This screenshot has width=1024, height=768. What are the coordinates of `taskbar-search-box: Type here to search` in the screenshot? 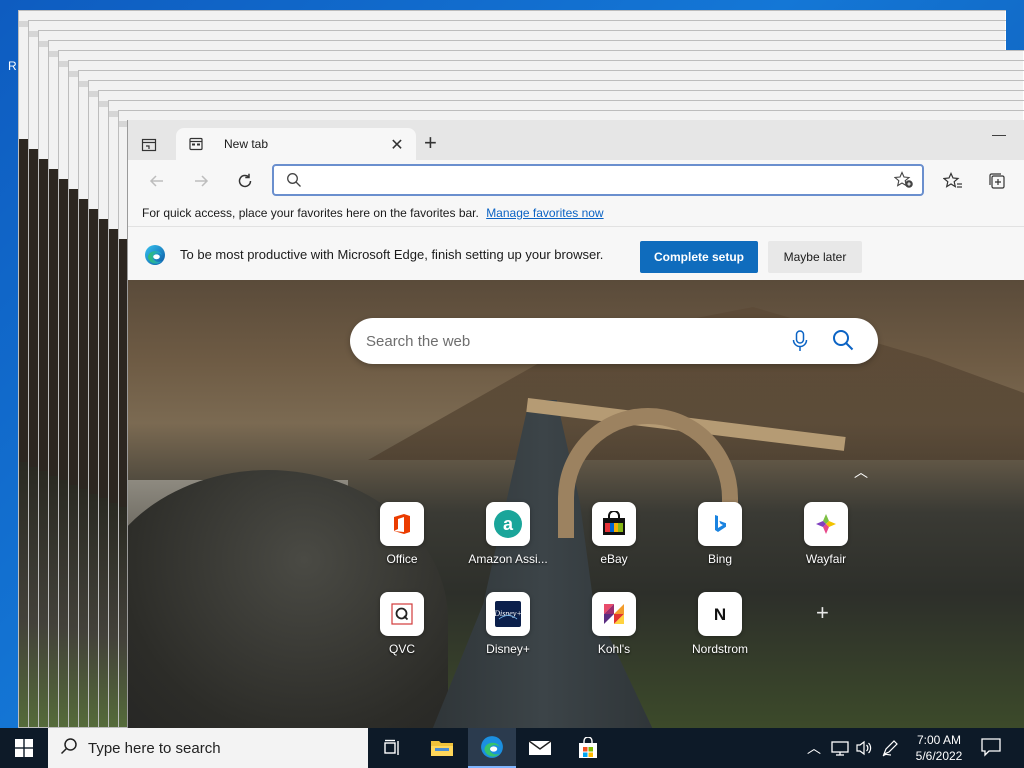 It's located at (208, 748).